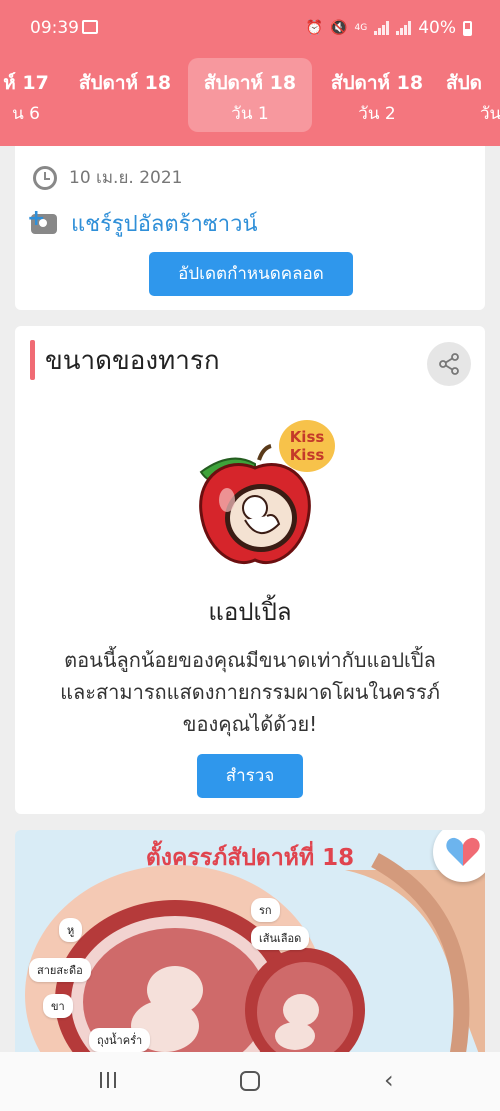 The width and height of the screenshot is (500, 1111). Describe the element at coordinates (361, 28) in the screenshot. I see `network-label: 4G` at that location.